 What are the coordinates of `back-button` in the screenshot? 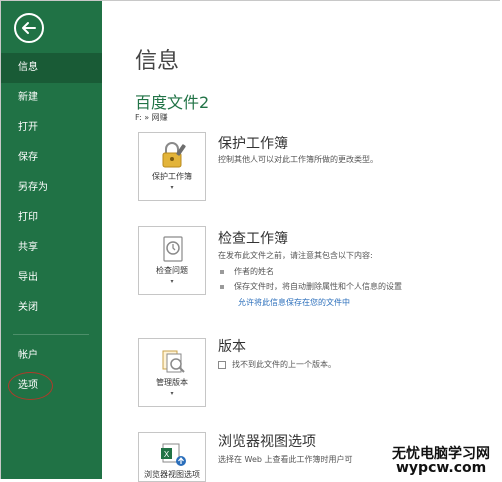 It's located at (29, 28).